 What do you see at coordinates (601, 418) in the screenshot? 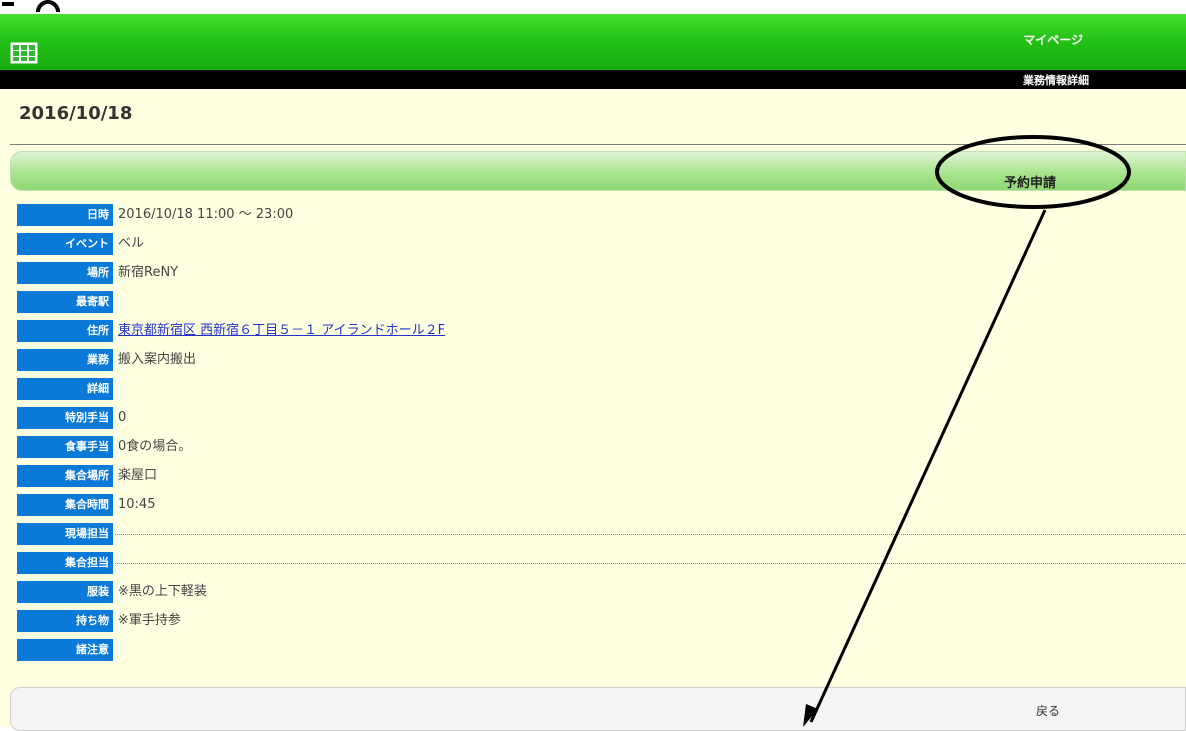
I see `detail-row-special-allowance: 特別手当 0` at bounding box center [601, 418].